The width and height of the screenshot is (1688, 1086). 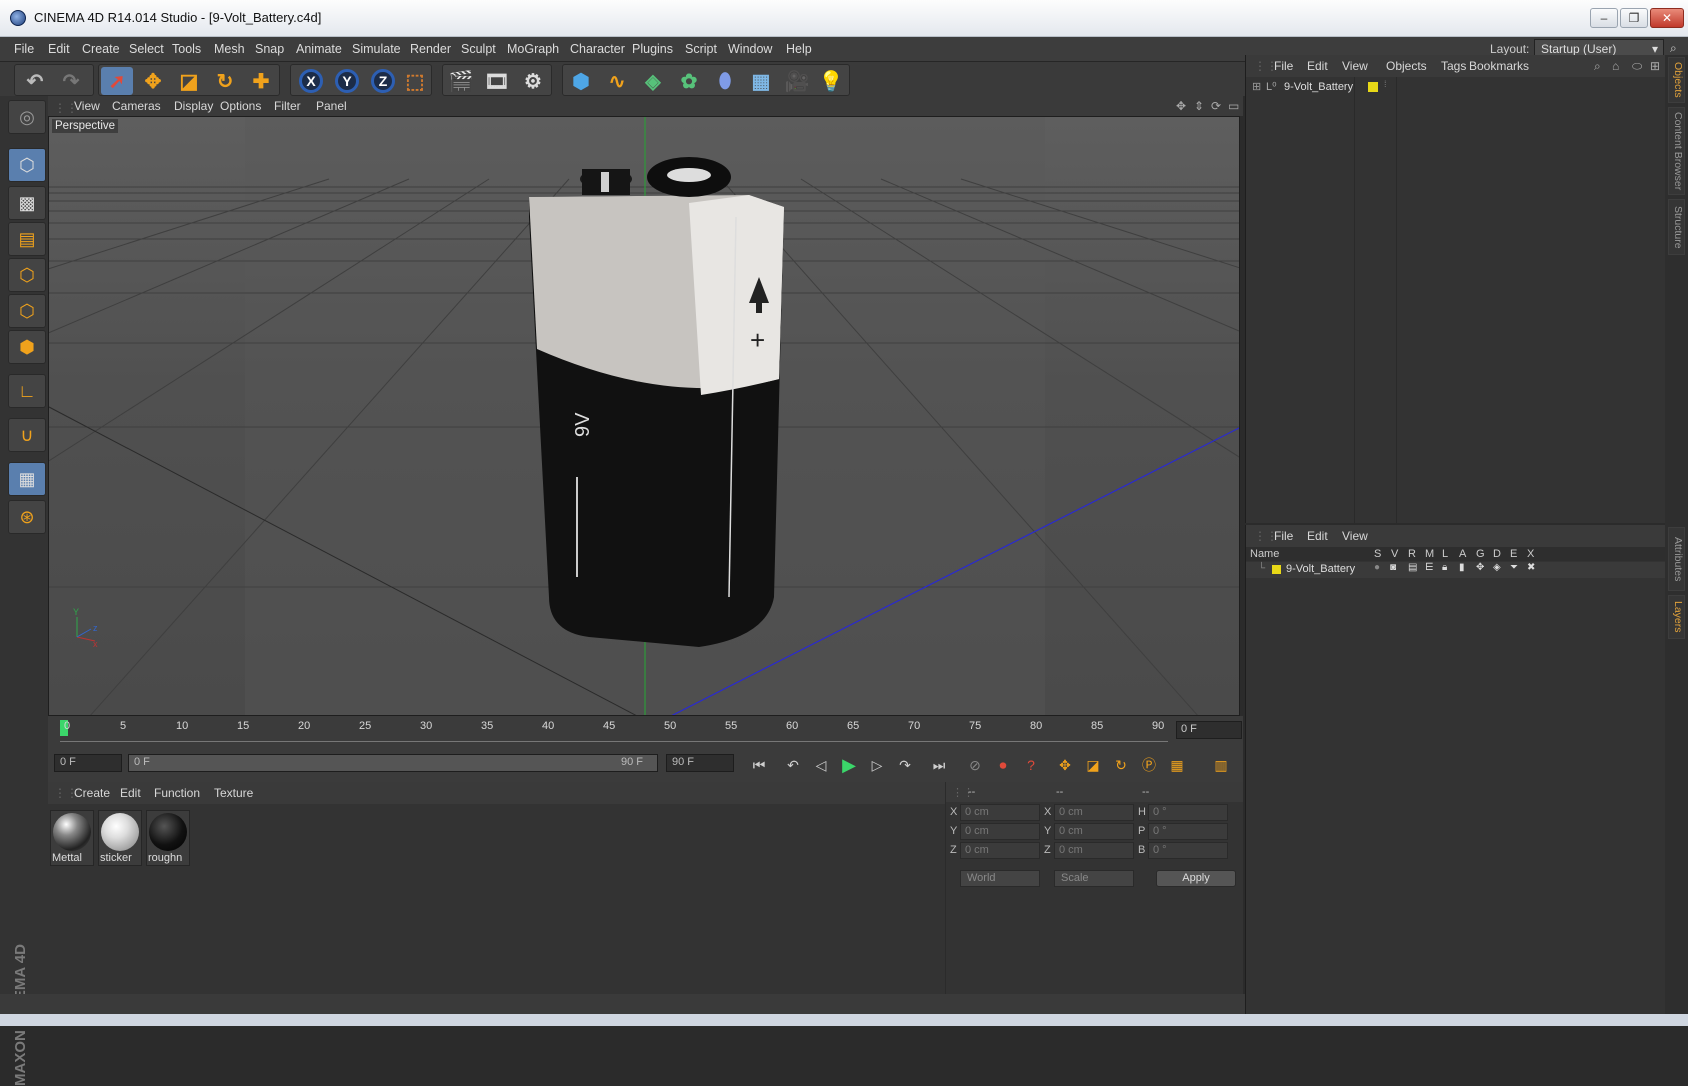 I want to click on tab-layers: Layers, so click(x=1676, y=617).